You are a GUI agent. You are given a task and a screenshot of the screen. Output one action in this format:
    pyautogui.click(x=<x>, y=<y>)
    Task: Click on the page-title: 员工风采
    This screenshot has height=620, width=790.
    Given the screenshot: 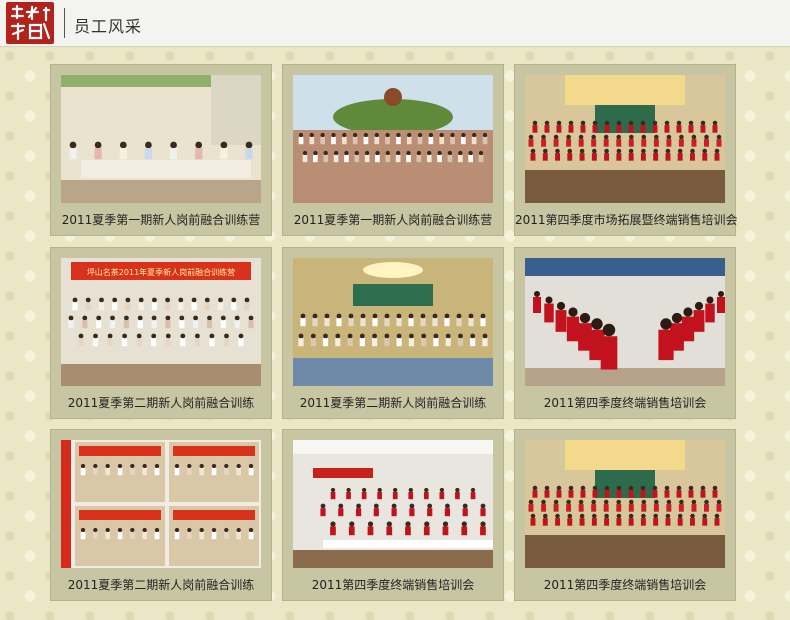 What is the action you would take?
    pyautogui.click(x=108, y=26)
    